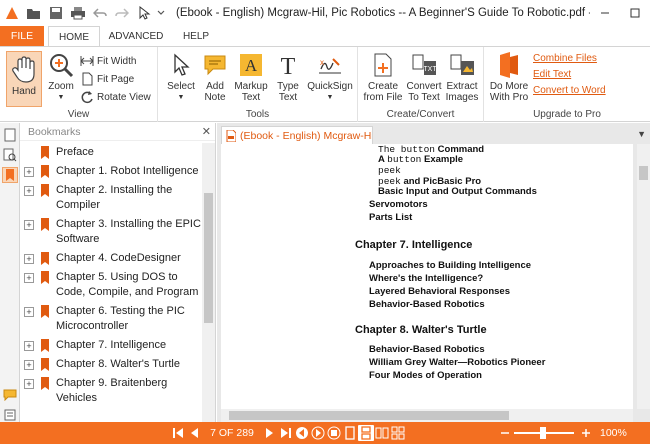  I want to click on tab-home: HOME, so click(74, 36).